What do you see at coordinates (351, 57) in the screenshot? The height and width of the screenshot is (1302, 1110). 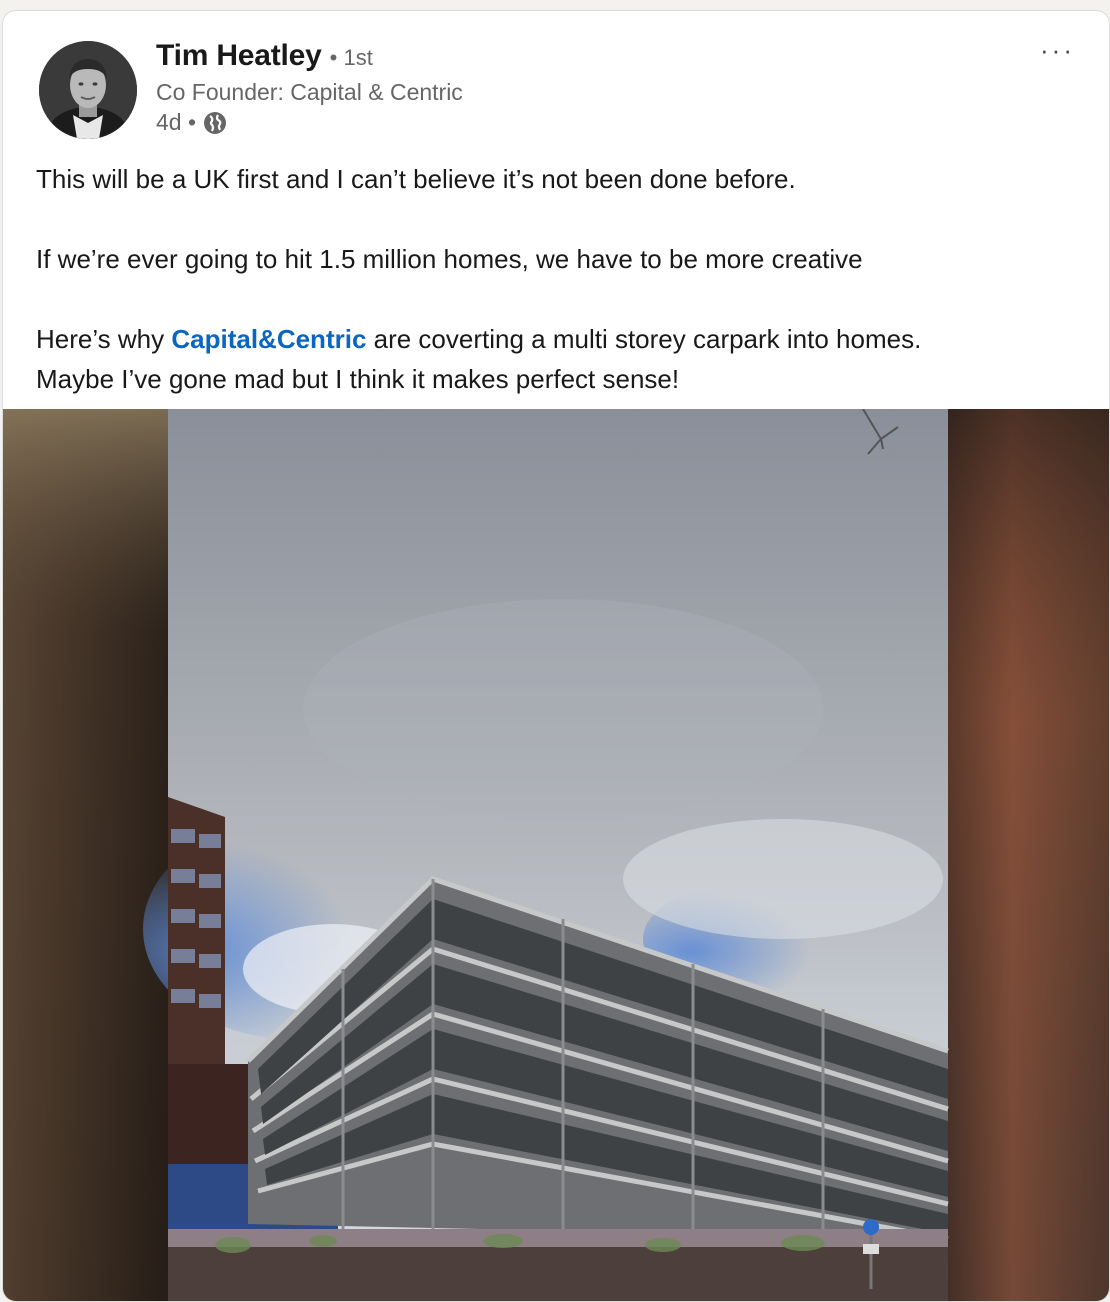 I see `connection-degree: • 1st` at bounding box center [351, 57].